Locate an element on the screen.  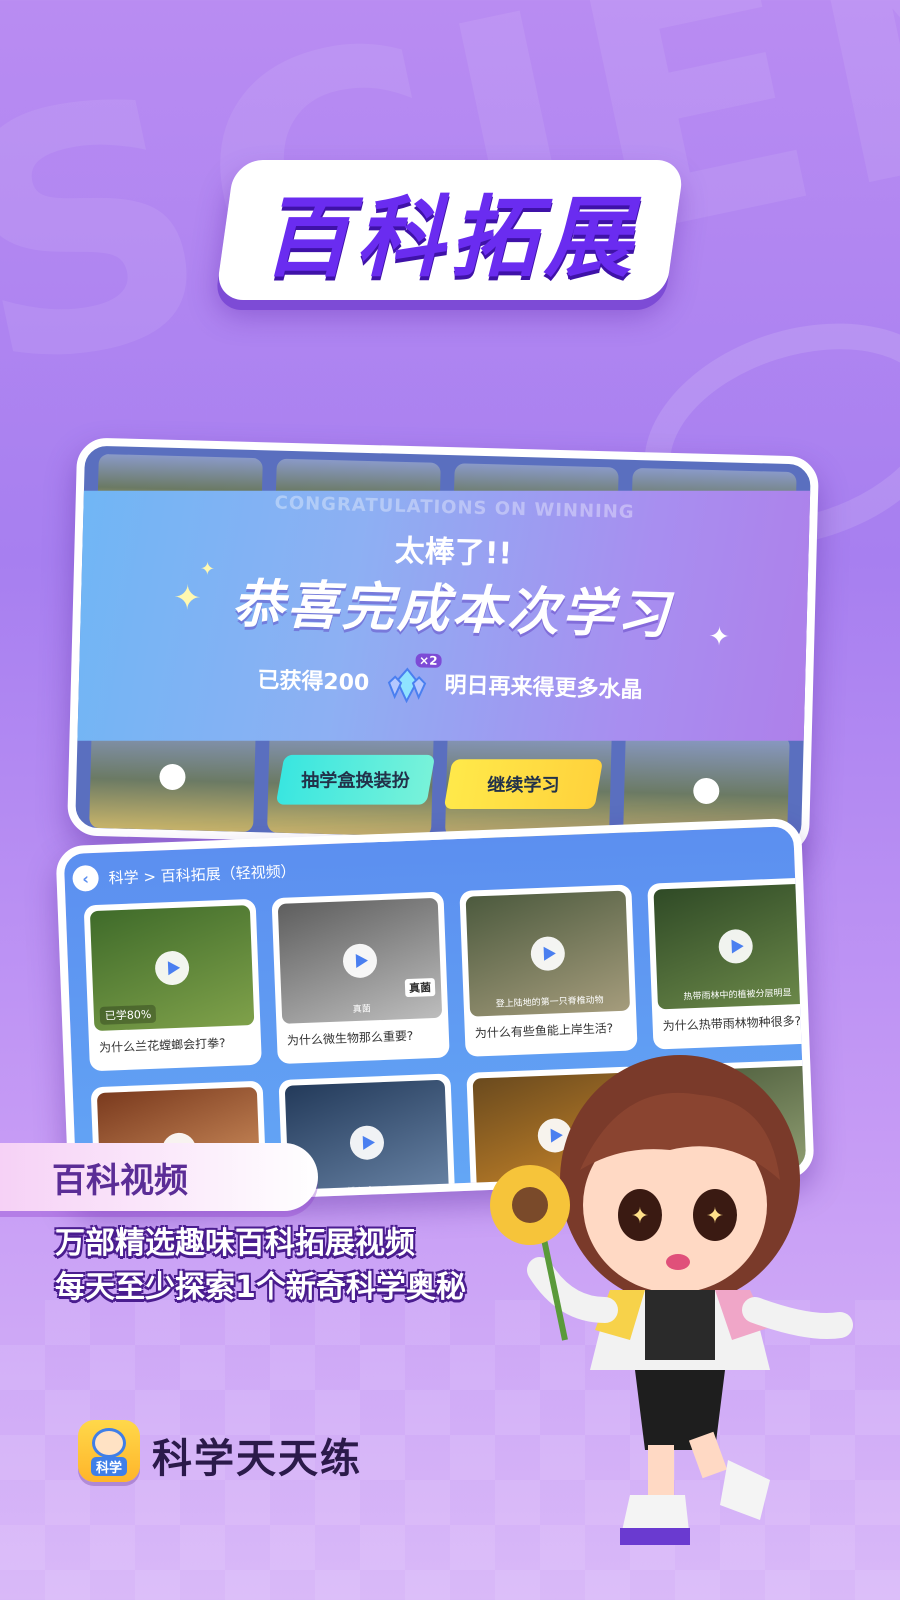
video-thumbnail: 已学80% is located at coordinates (172, 968).